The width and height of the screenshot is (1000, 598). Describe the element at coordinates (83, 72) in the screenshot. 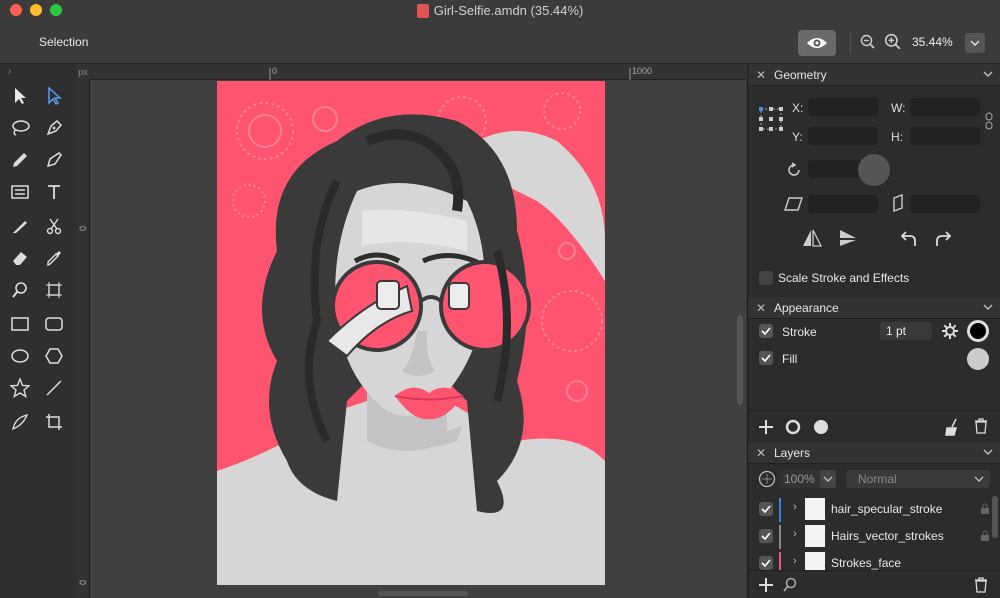

I see `ruler-unit: px` at that location.